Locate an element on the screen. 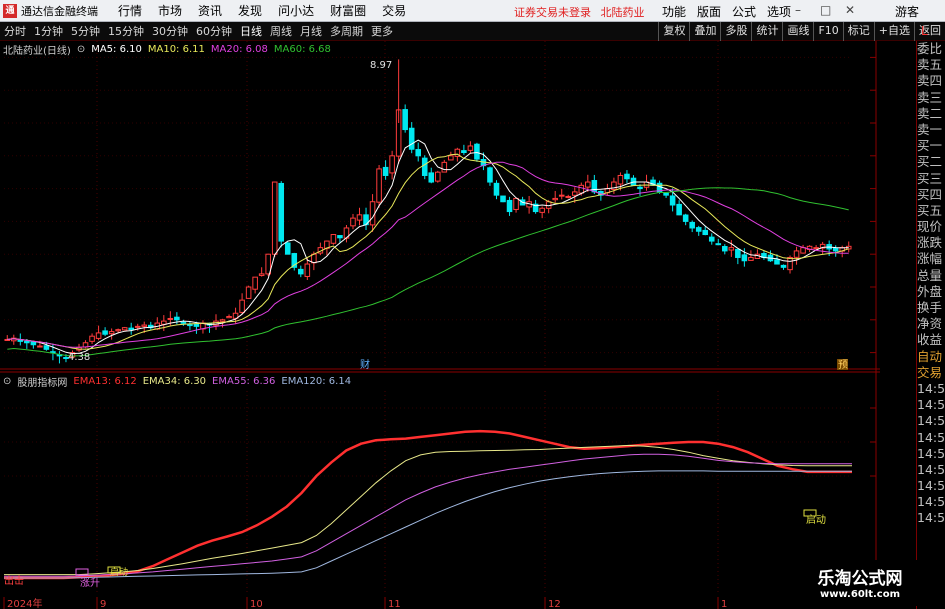  signal-qidong-right: 启动 is located at coordinates (816, 519).